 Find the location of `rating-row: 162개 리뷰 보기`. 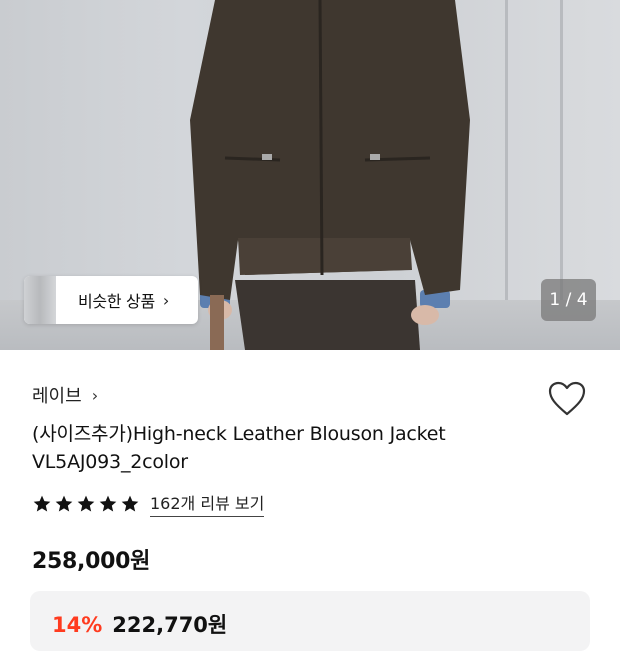

rating-row: 162개 리뷰 보기 is located at coordinates (148, 503).